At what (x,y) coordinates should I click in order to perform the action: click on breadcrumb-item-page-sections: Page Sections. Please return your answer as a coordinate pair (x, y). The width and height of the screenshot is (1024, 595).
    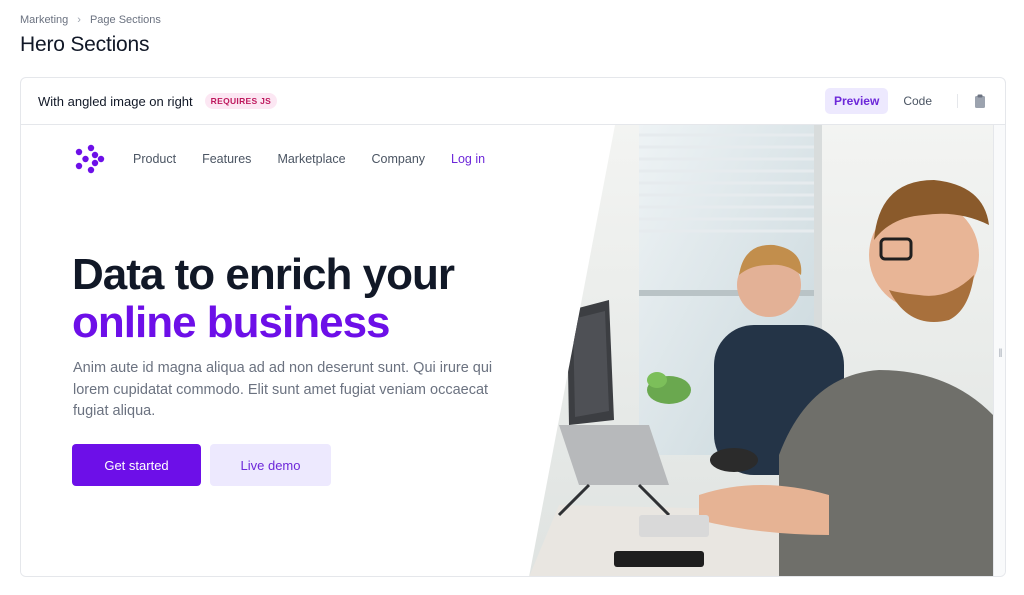
    Looking at the image, I should click on (125, 20).